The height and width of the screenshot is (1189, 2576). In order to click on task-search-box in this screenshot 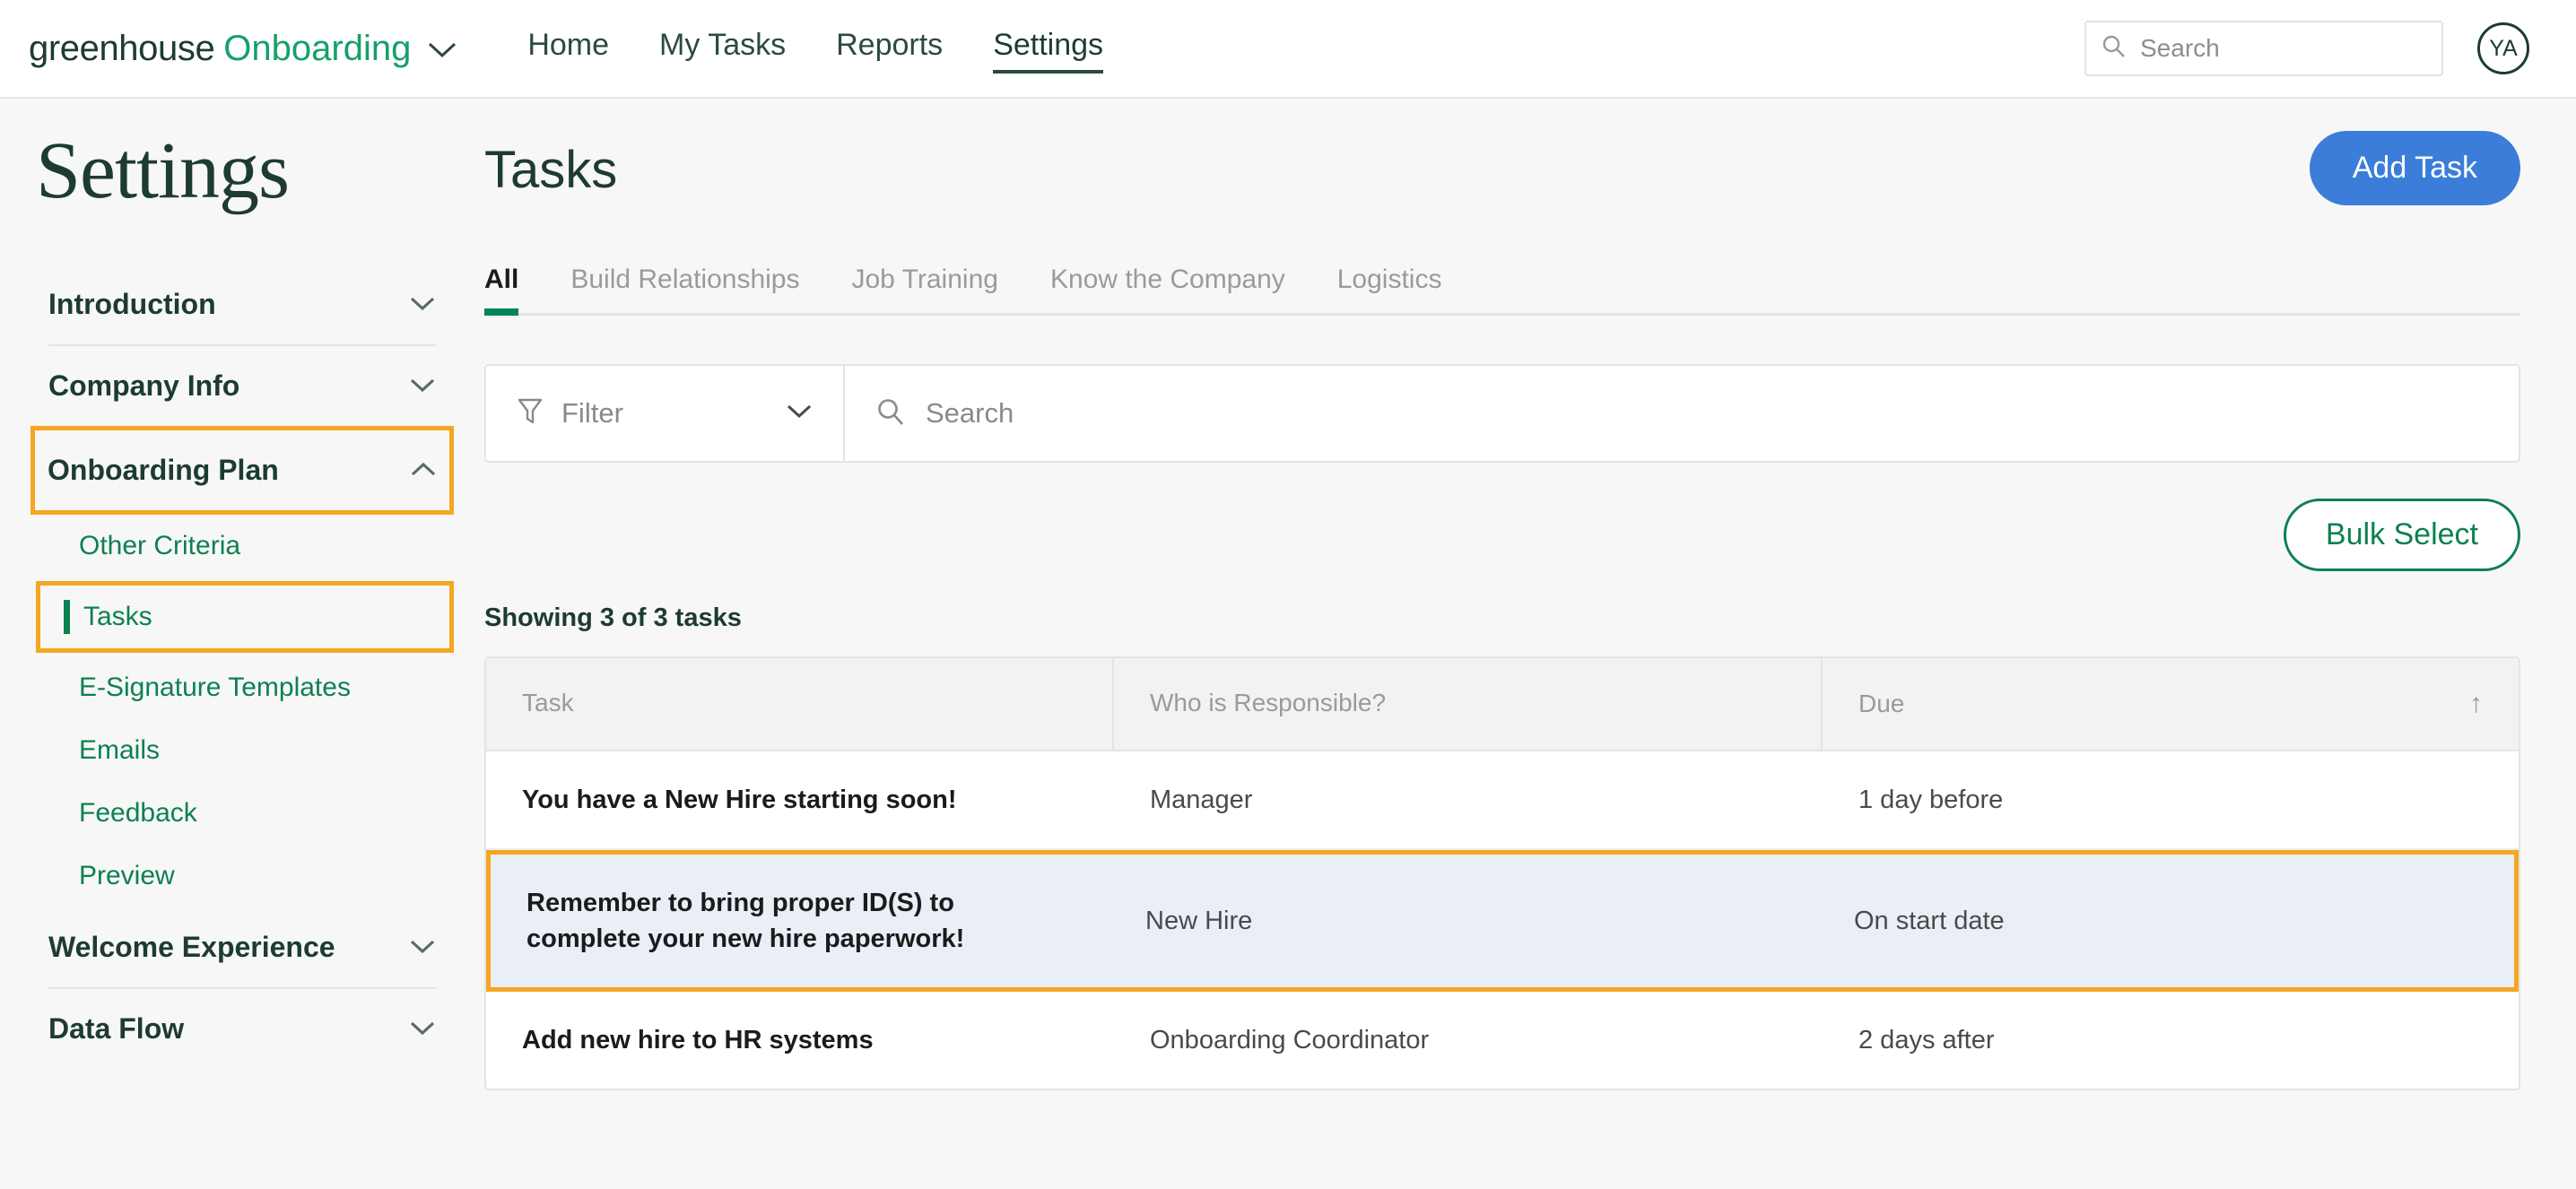, I will do `click(1682, 413)`.